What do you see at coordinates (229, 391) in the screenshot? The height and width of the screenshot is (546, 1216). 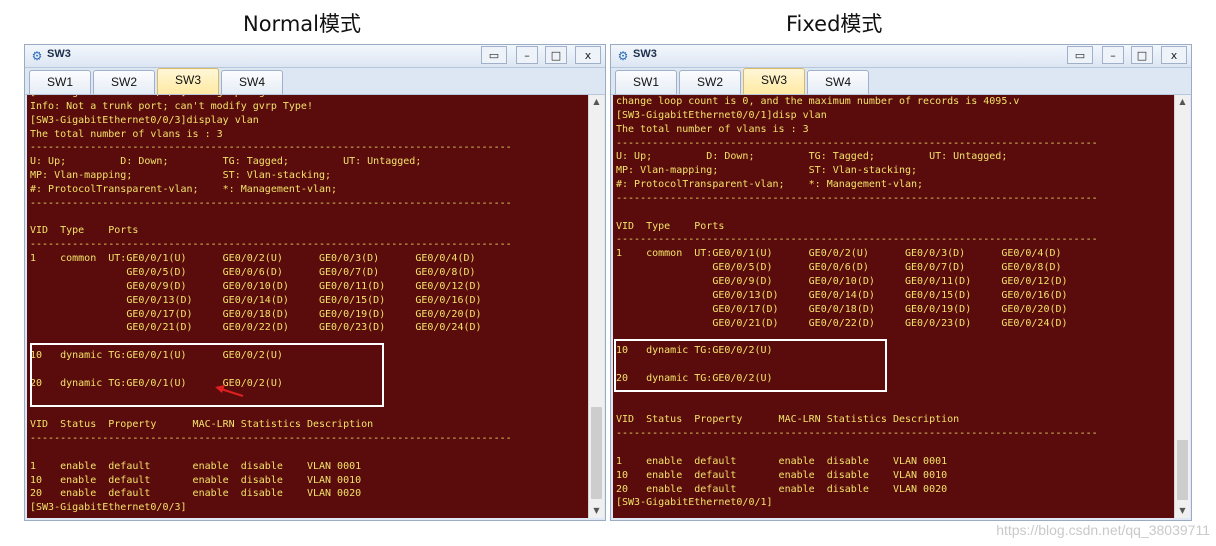 I see `annotation-arrow-icon` at bounding box center [229, 391].